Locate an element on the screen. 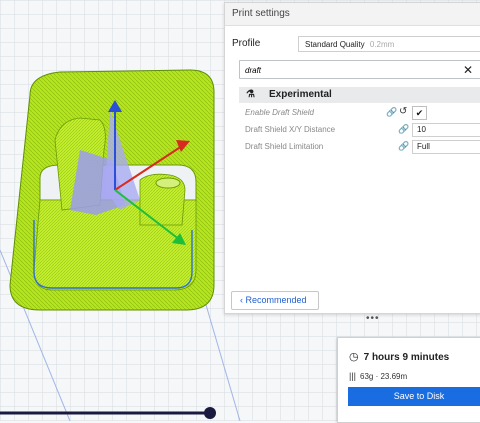  print-time-row: ◷ 7 hours 9 minutes is located at coordinates (399, 356).